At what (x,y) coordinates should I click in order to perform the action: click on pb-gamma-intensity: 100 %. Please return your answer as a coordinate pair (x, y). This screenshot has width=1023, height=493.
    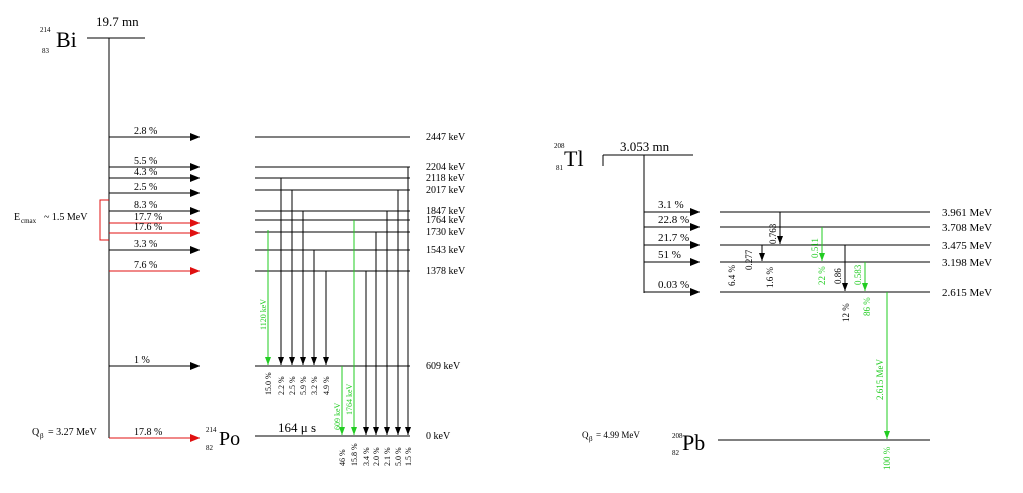
    Looking at the image, I should click on (887, 458).